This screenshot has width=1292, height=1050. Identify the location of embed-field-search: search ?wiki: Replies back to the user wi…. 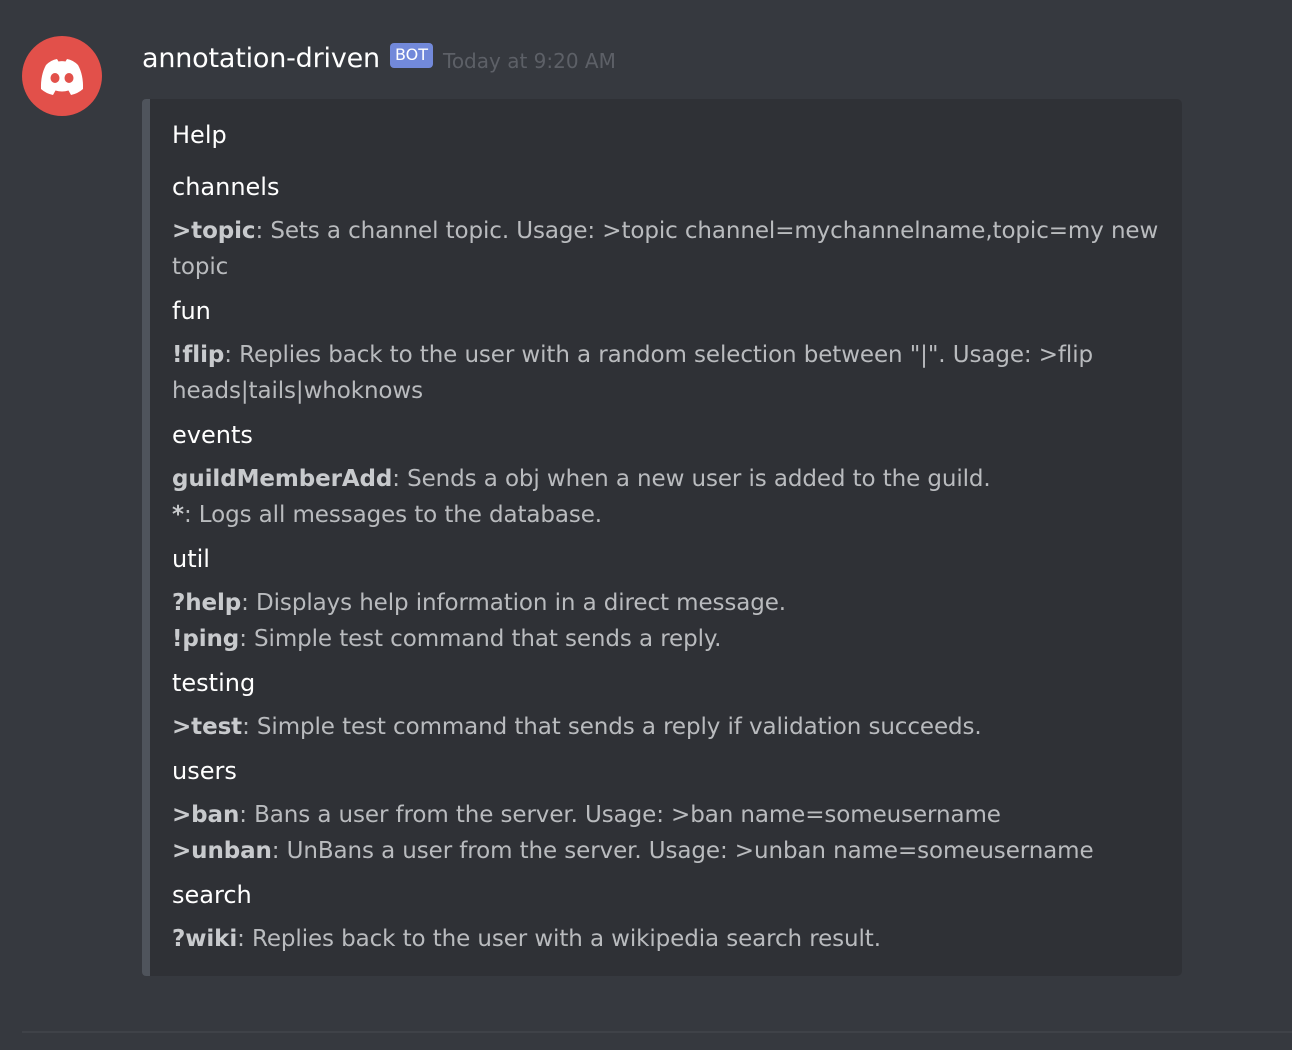
(667, 917).